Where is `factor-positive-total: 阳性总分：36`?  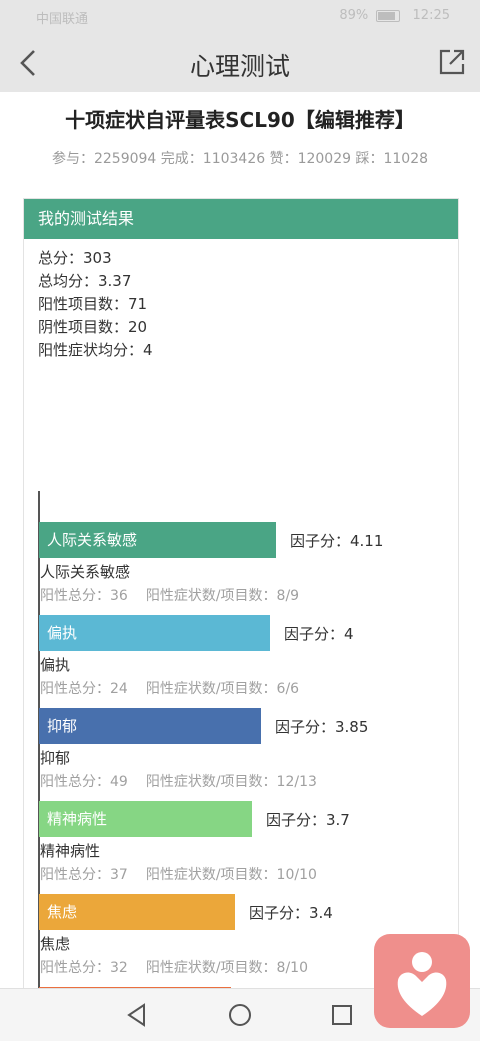 factor-positive-total: 阳性总分：36 is located at coordinates (84, 596).